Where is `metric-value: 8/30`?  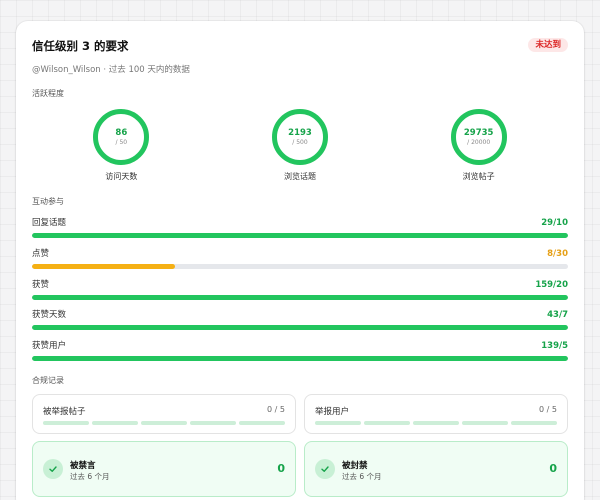
metric-value: 8/30 is located at coordinates (557, 254).